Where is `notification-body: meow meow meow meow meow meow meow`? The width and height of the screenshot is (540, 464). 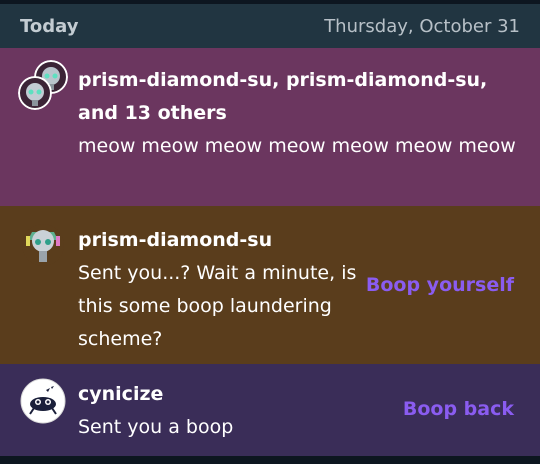
notification-body: meow meow meow meow meow meow meow is located at coordinates (297, 146).